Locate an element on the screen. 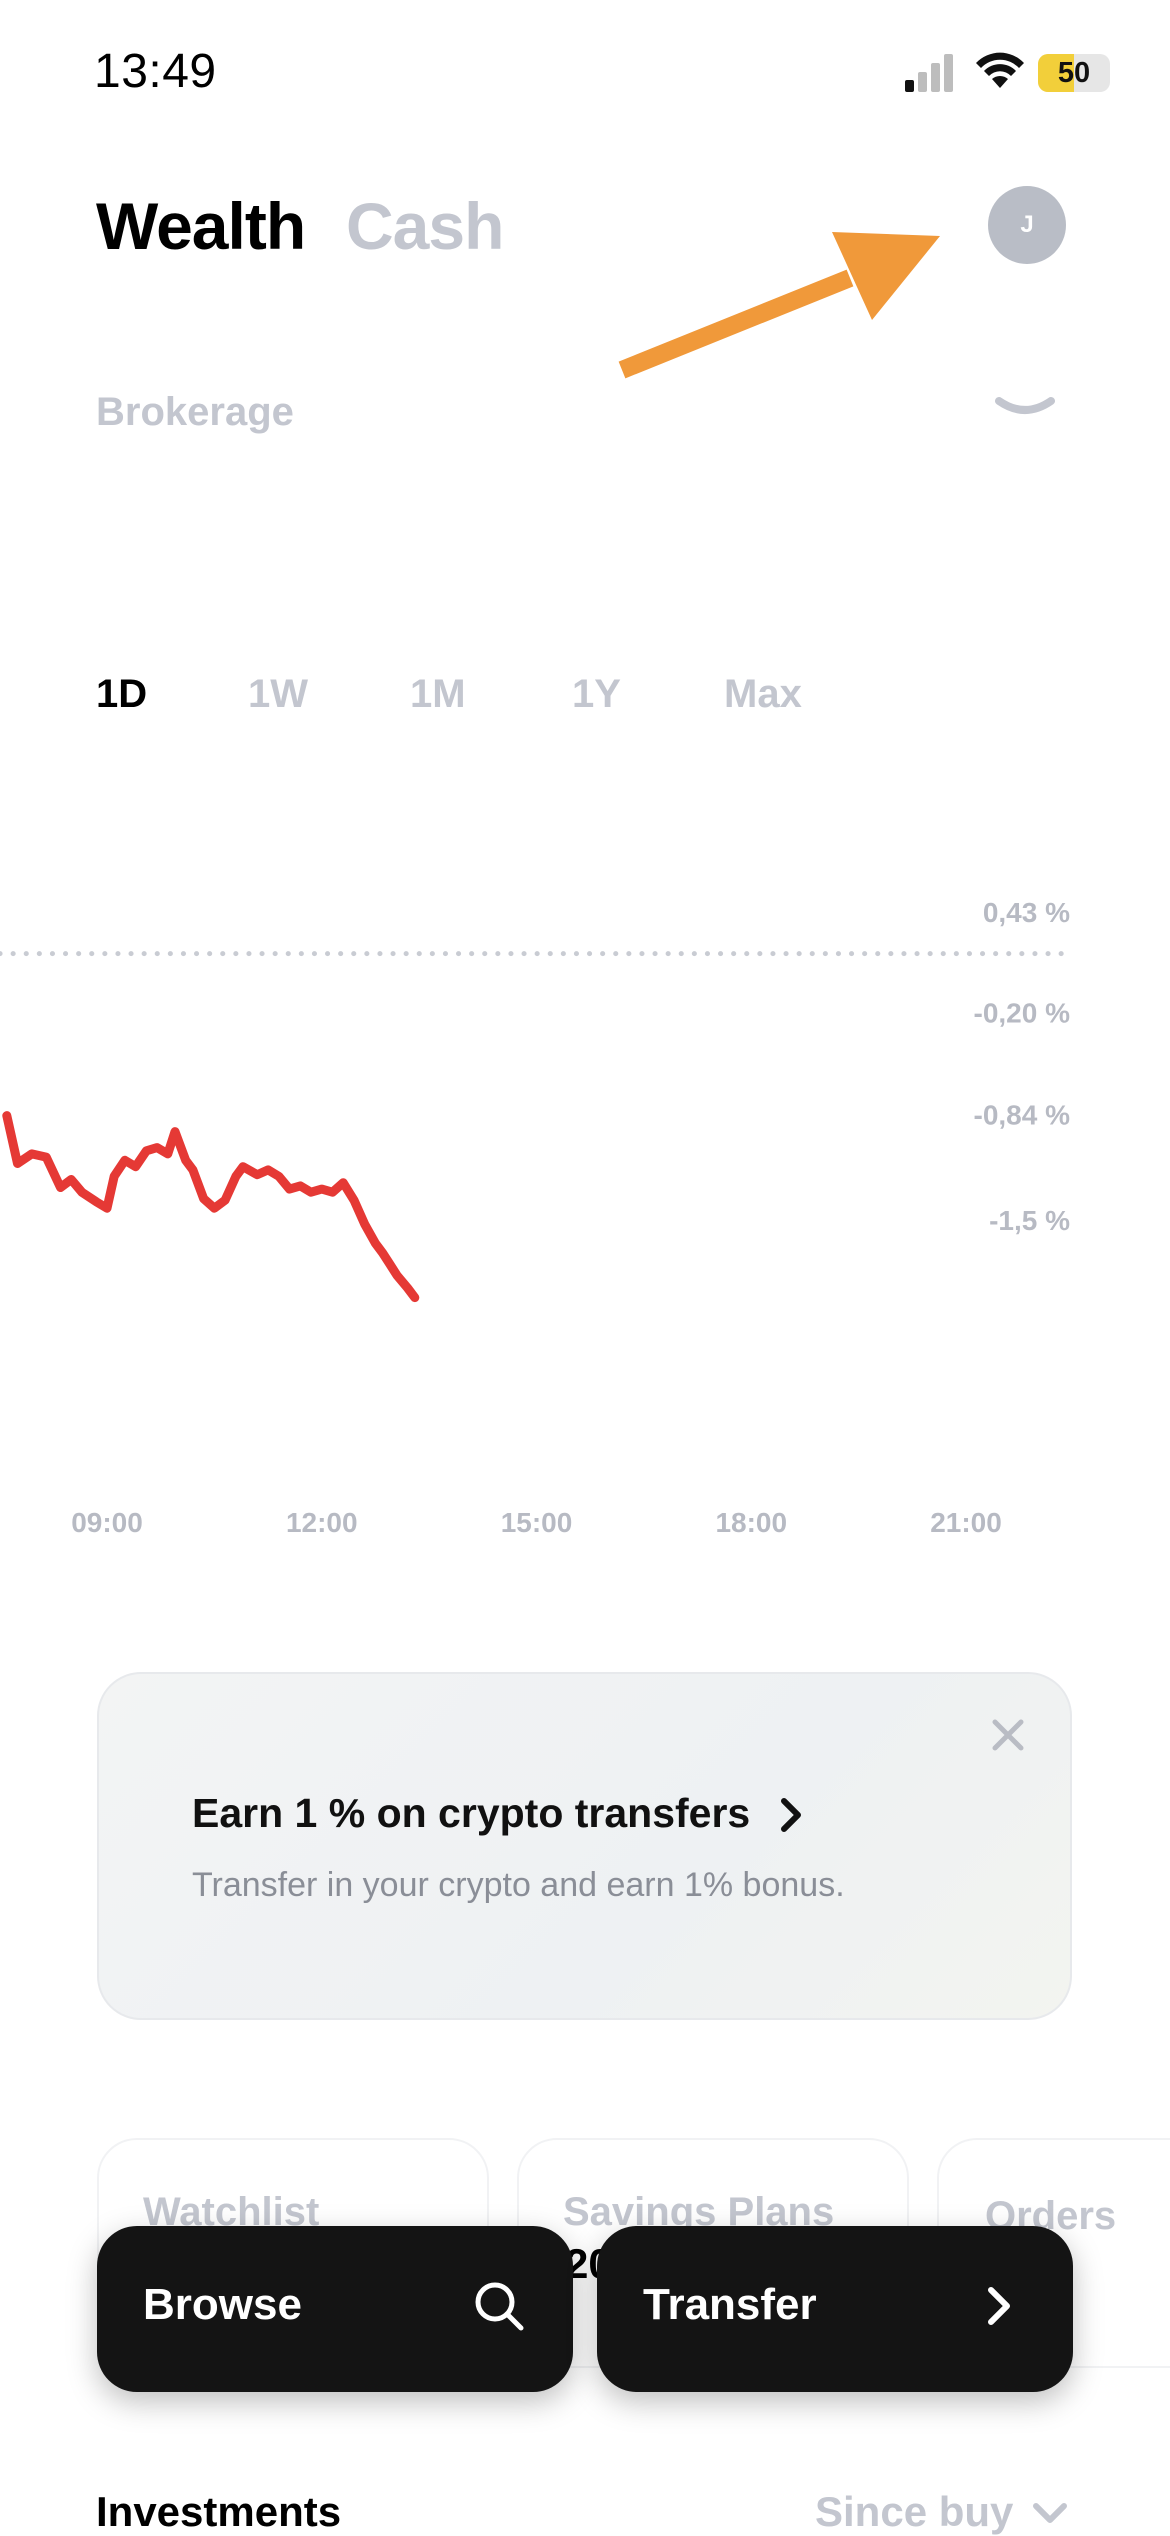 This screenshot has height=2536, width=1170. tab-wealth: Wealth is located at coordinates (201, 226).